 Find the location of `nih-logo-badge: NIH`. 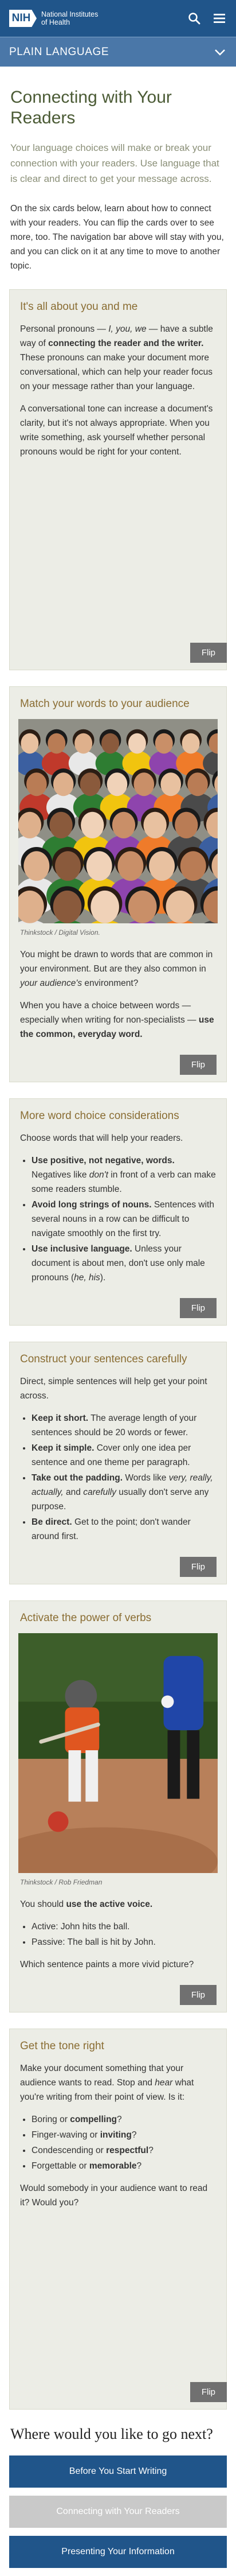

nih-logo-badge: NIH is located at coordinates (23, 18).